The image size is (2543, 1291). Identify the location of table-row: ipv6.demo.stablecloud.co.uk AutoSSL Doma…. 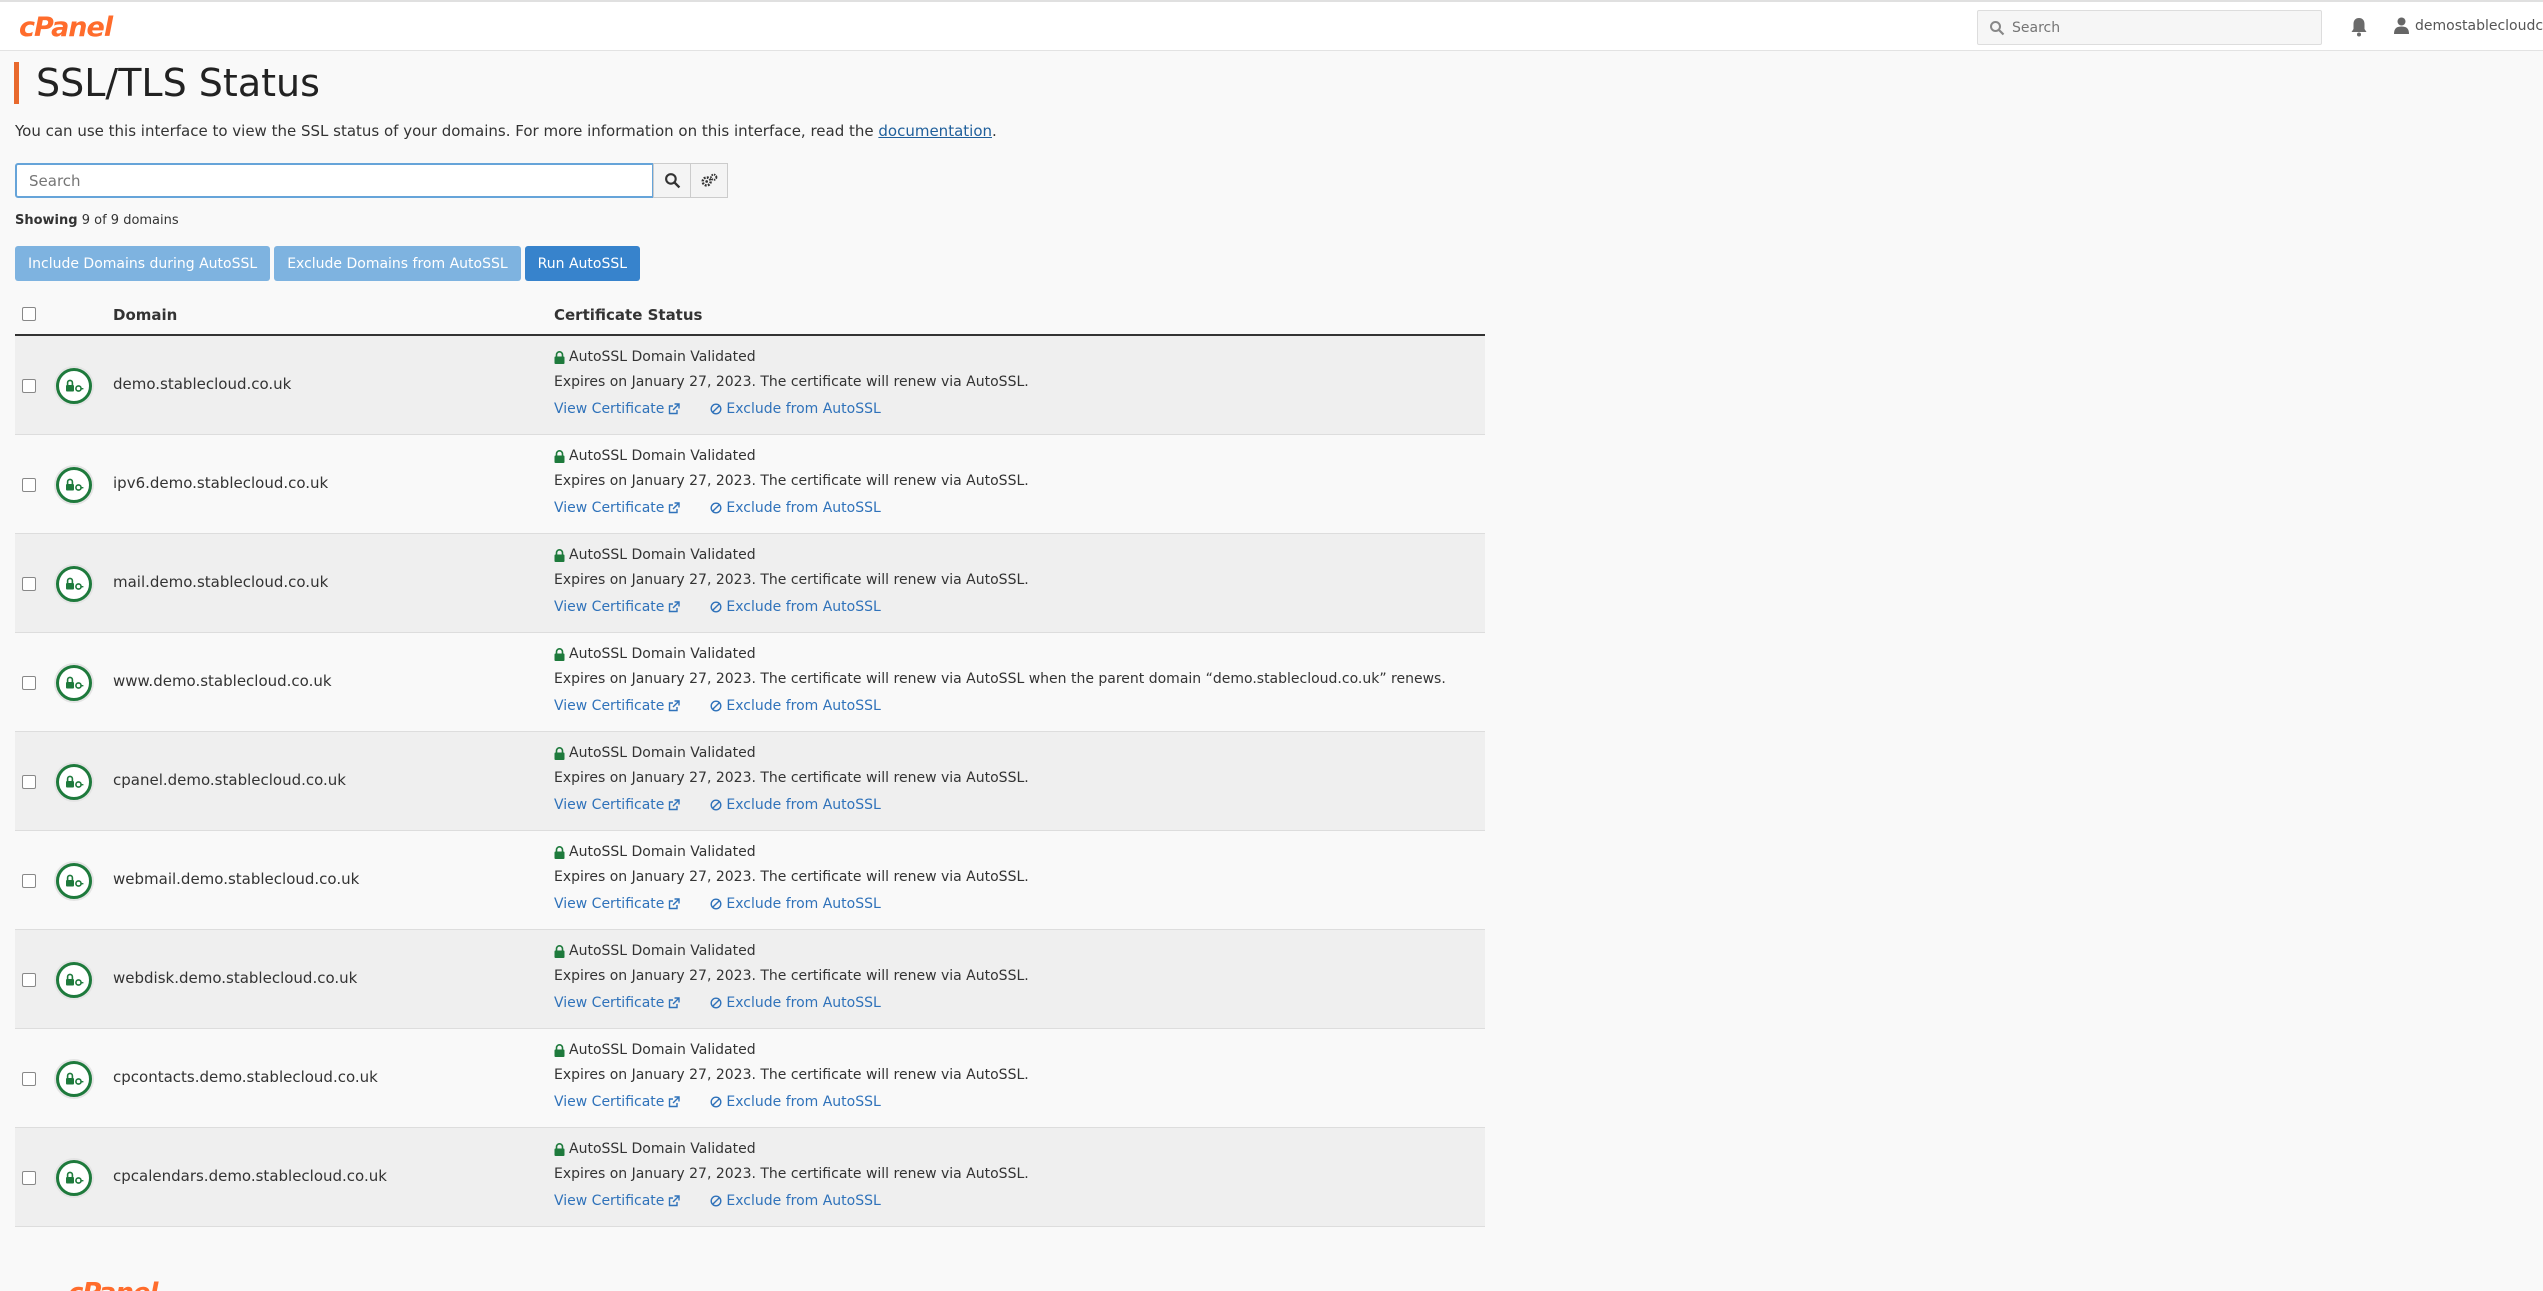
(750, 484).